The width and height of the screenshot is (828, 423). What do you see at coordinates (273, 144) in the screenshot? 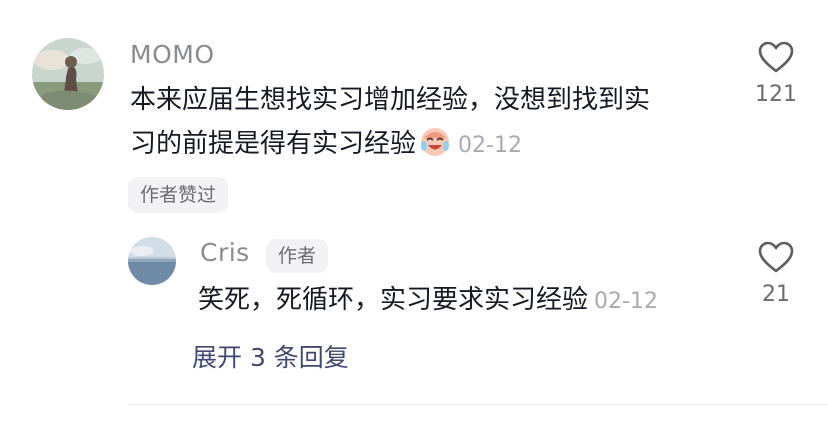
I see `comment-text-line-2-content: 习的前提是得有实习经验` at bounding box center [273, 144].